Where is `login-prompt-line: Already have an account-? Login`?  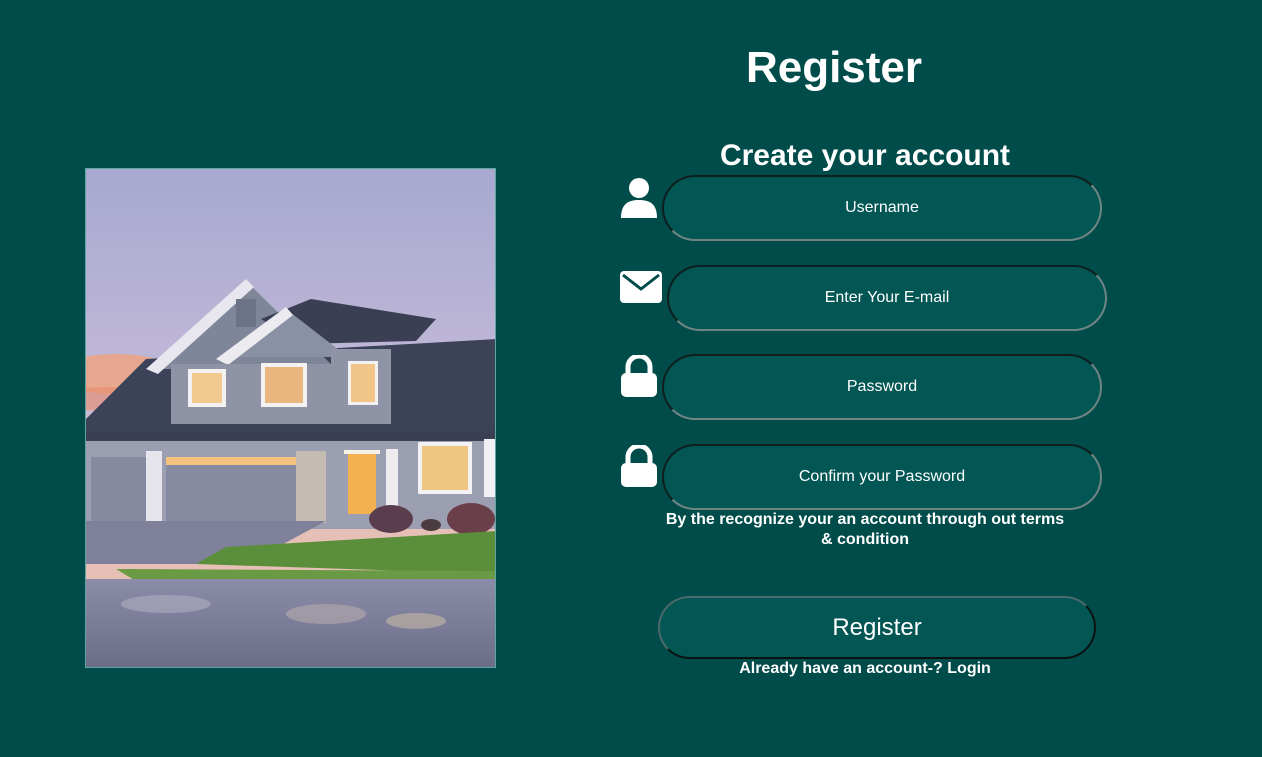
login-prompt-line: Already have an account-? Login is located at coordinates (865, 669).